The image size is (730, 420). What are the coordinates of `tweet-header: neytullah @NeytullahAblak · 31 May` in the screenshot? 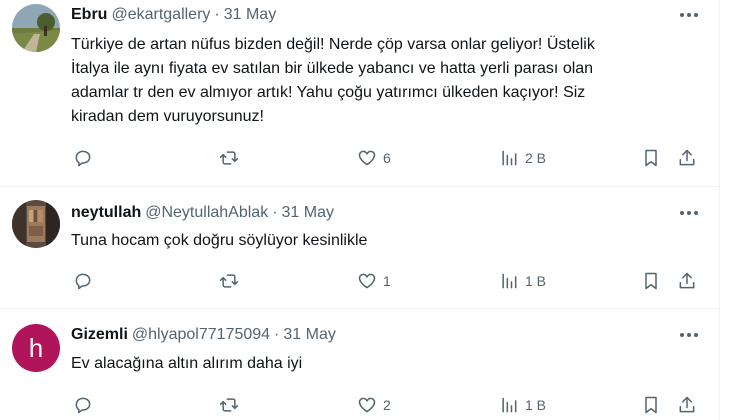 It's located at (202, 213).